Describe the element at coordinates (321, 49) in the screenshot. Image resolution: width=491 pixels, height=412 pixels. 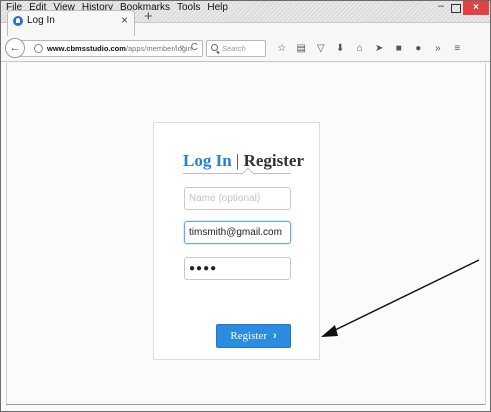
I see `pocket-icon: ▽` at that location.